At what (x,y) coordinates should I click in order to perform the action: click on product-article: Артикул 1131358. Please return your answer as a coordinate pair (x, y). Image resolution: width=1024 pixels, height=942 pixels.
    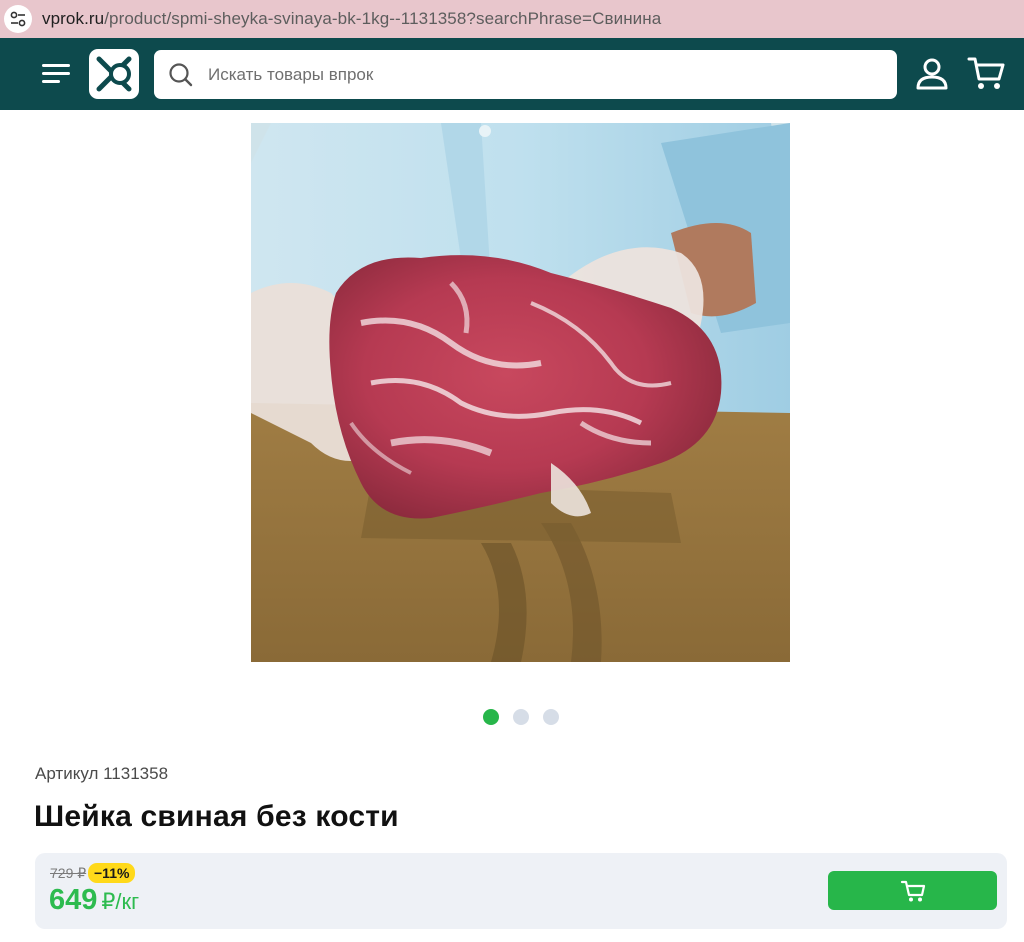
    Looking at the image, I should click on (102, 773).